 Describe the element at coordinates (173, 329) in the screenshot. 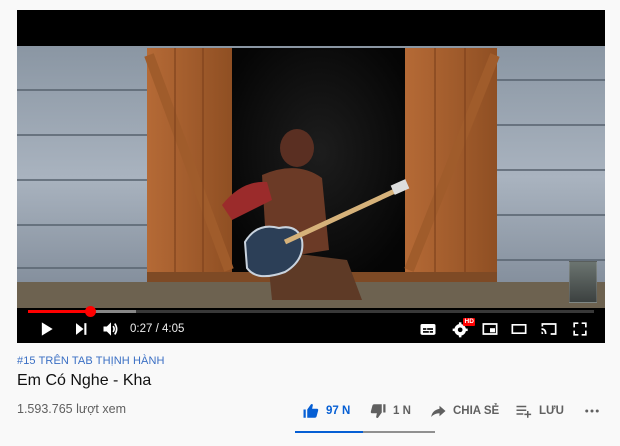

I see `duration: 4:05` at that location.